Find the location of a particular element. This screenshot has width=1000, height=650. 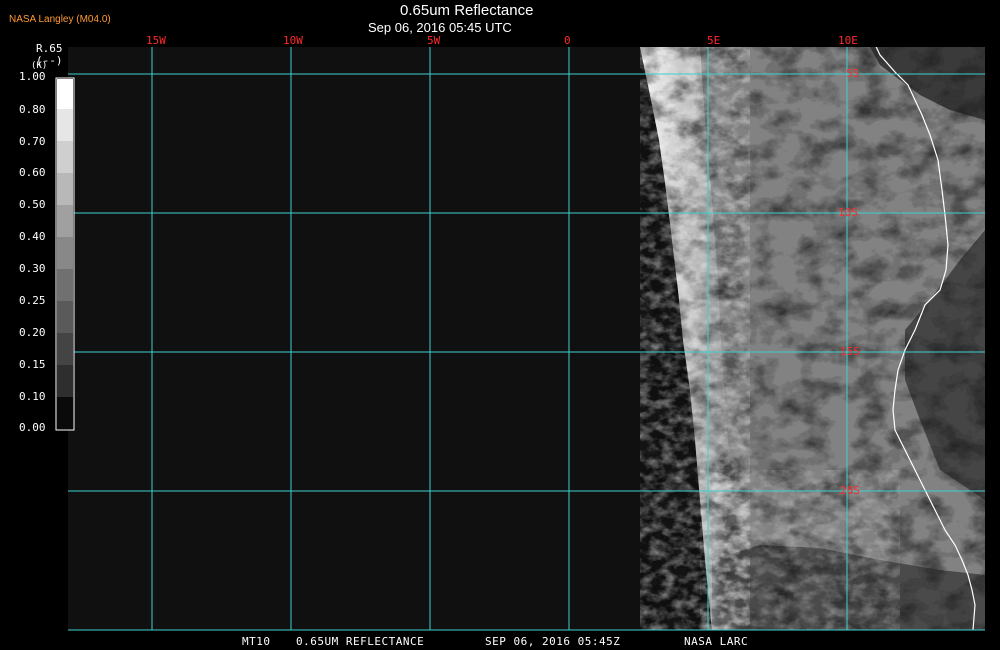

legend-tick: 0.50 is located at coordinates (32, 204).